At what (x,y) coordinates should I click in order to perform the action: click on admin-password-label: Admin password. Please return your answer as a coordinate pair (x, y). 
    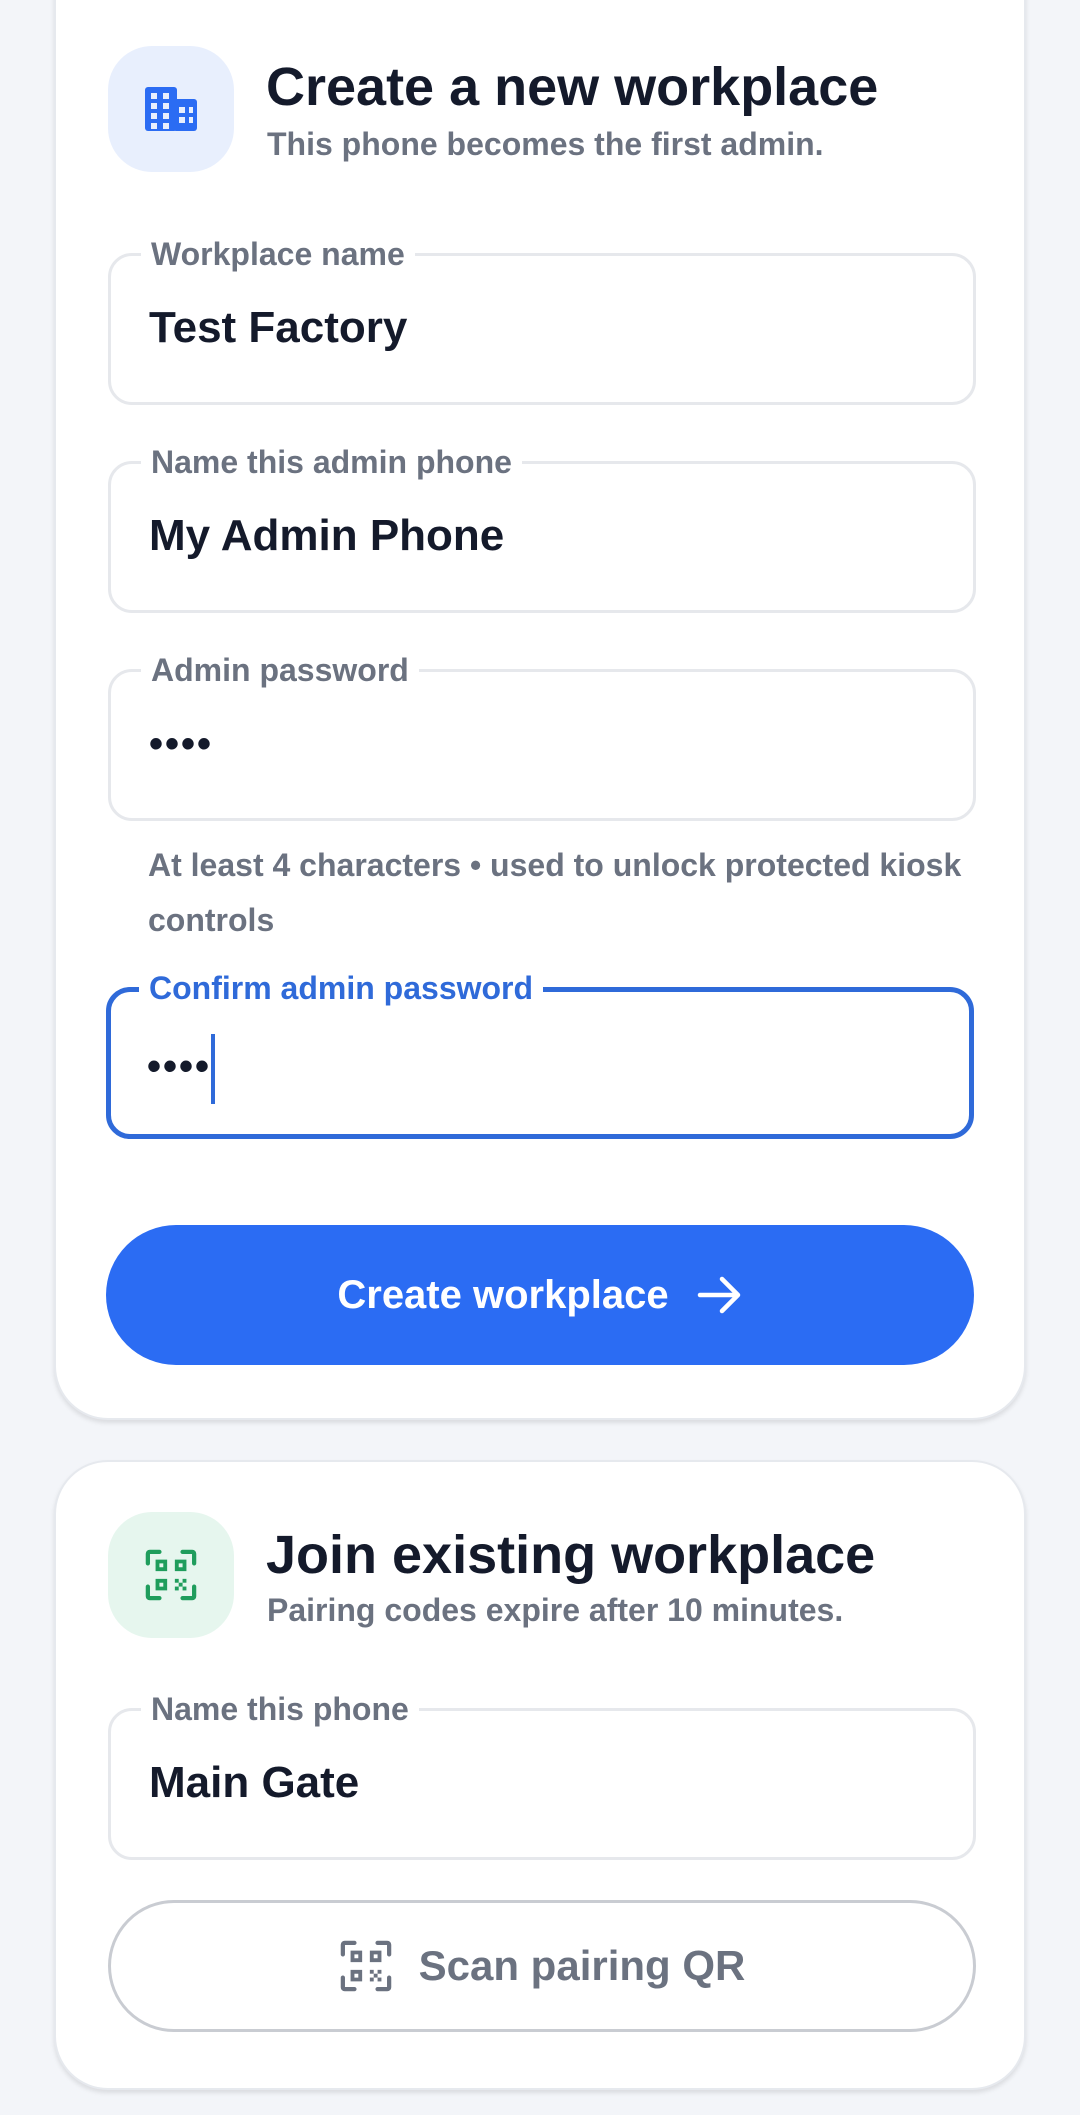
    Looking at the image, I should click on (280, 670).